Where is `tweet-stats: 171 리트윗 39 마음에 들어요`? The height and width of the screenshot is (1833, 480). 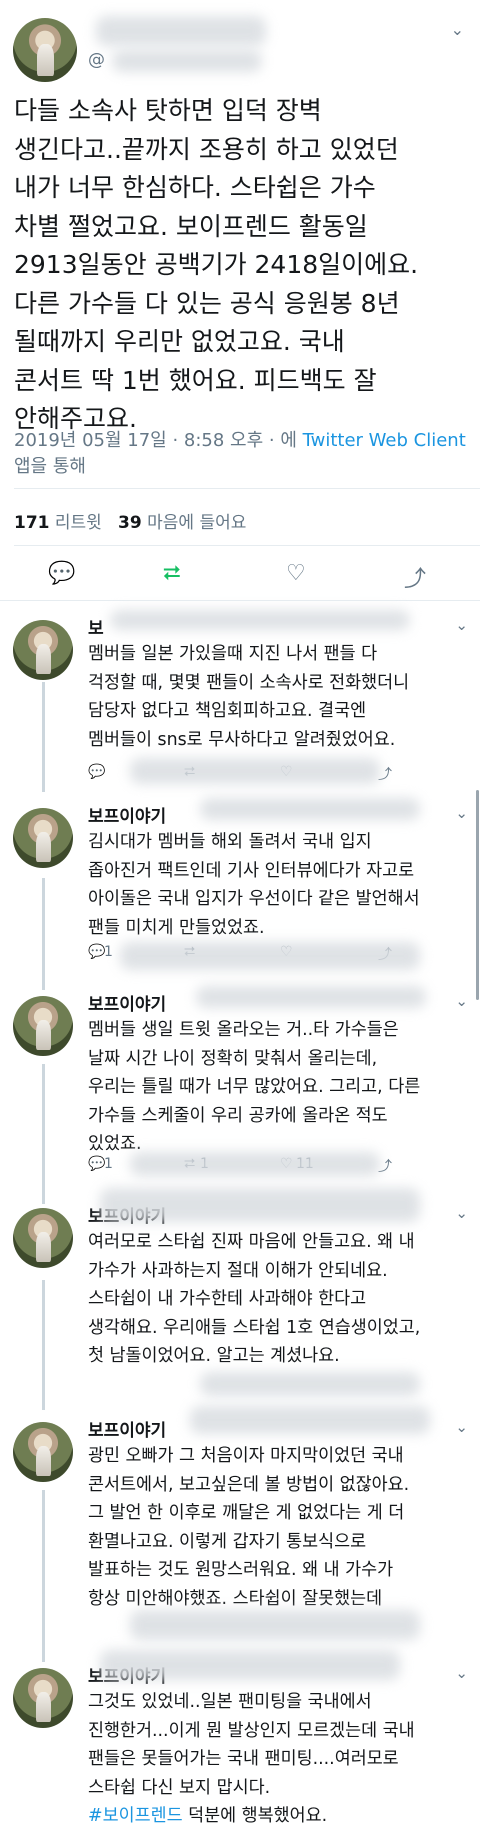
tweet-stats: 171 리트윗 39 마음에 들어요 is located at coordinates (130, 520).